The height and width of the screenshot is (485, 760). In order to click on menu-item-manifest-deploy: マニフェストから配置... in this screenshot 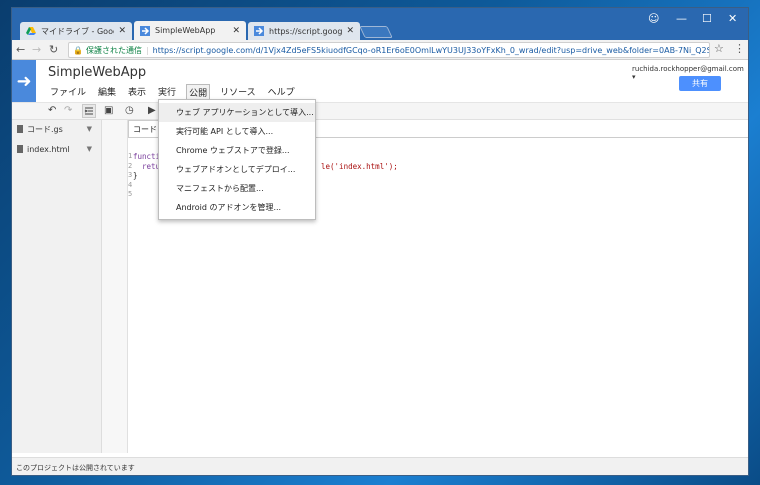, I will do `click(237, 188)`.